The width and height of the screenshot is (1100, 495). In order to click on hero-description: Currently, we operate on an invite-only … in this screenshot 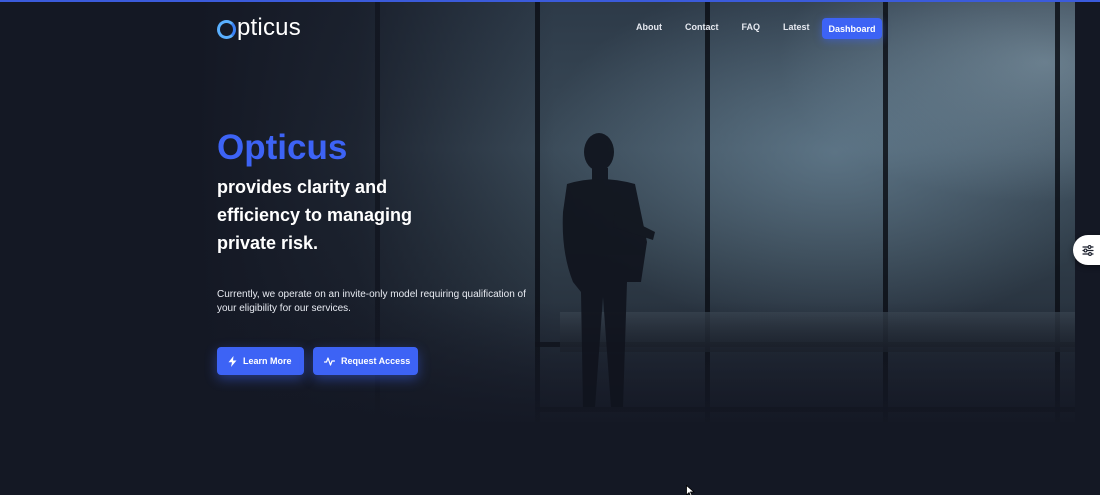, I will do `click(371, 301)`.